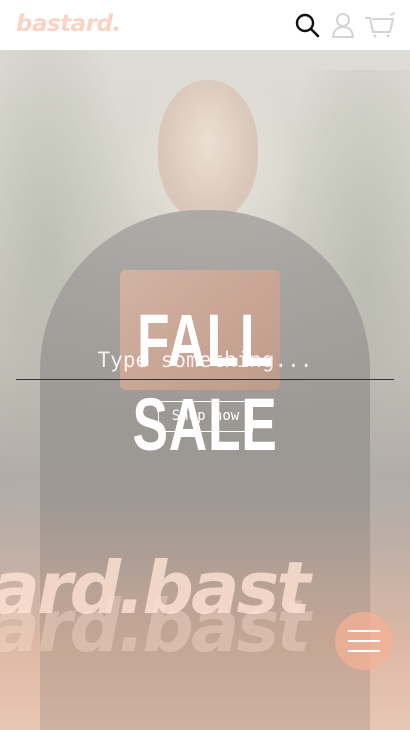 The height and width of the screenshot is (730, 410). Describe the element at coordinates (205, 360) in the screenshot. I see `search-input` at that location.